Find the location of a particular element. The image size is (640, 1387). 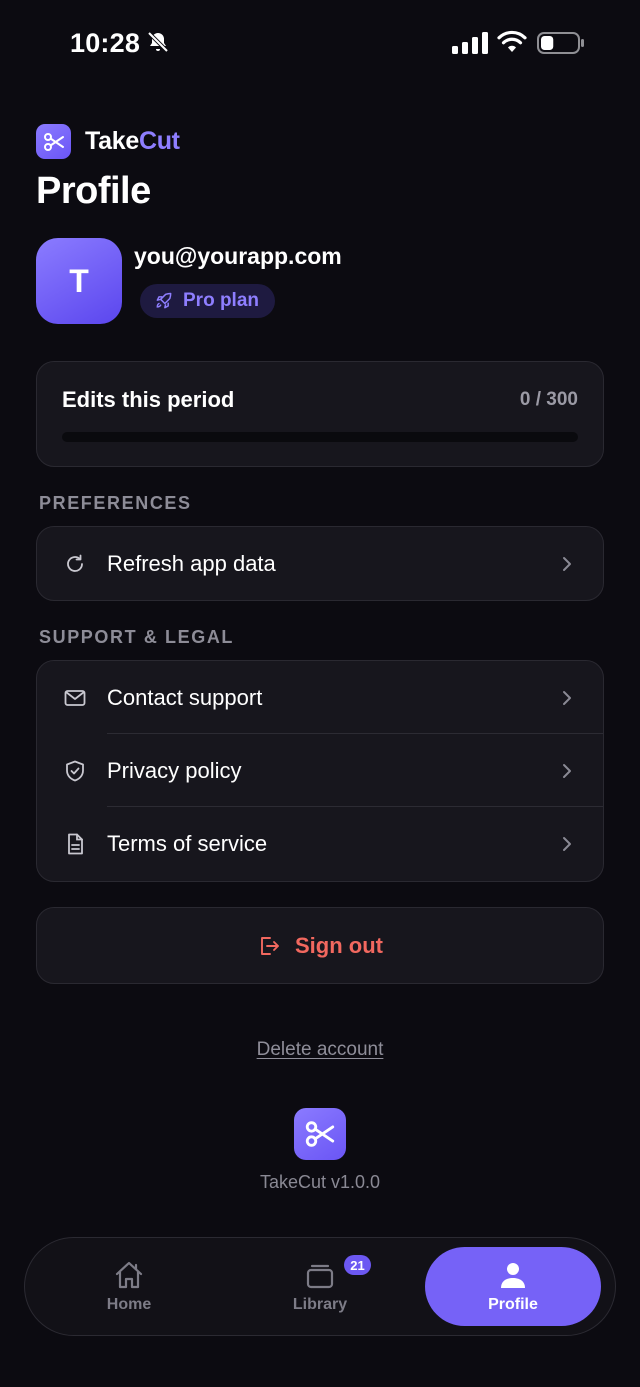

plan-badge: Pro plan is located at coordinates (208, 301).